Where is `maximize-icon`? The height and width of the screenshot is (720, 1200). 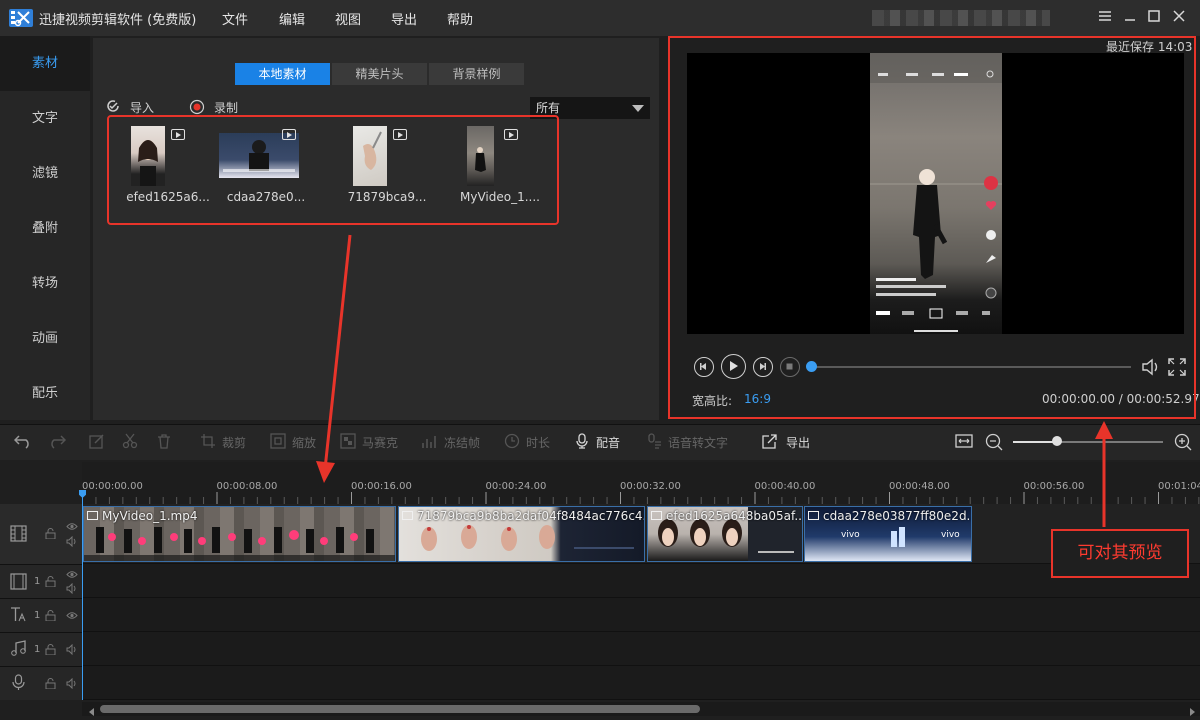 maximize-icon is located at coordinates (1154, 18).